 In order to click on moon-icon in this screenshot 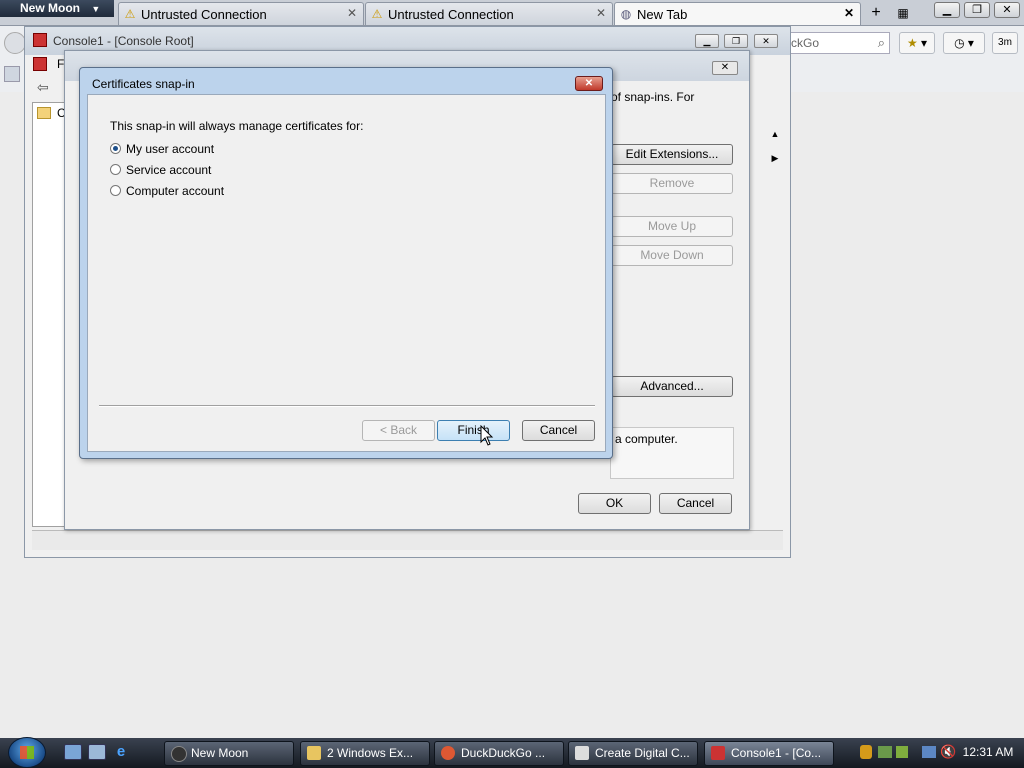, I will do `click(179, 754)`.